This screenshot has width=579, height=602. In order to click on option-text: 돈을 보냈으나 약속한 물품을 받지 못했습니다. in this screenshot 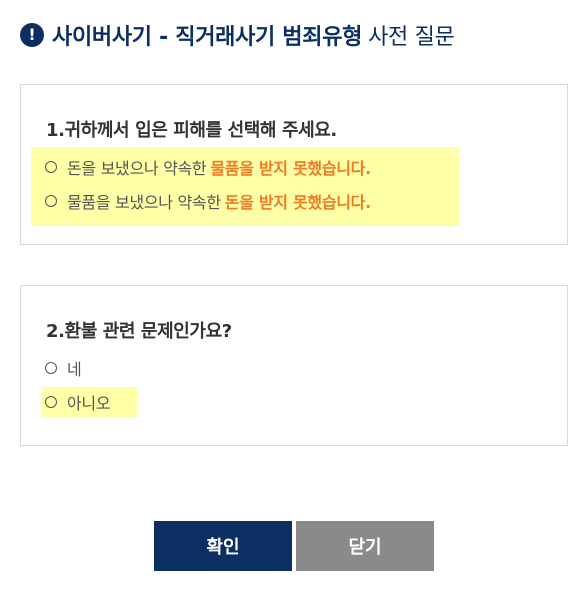, I will do `click(219, 167)`.